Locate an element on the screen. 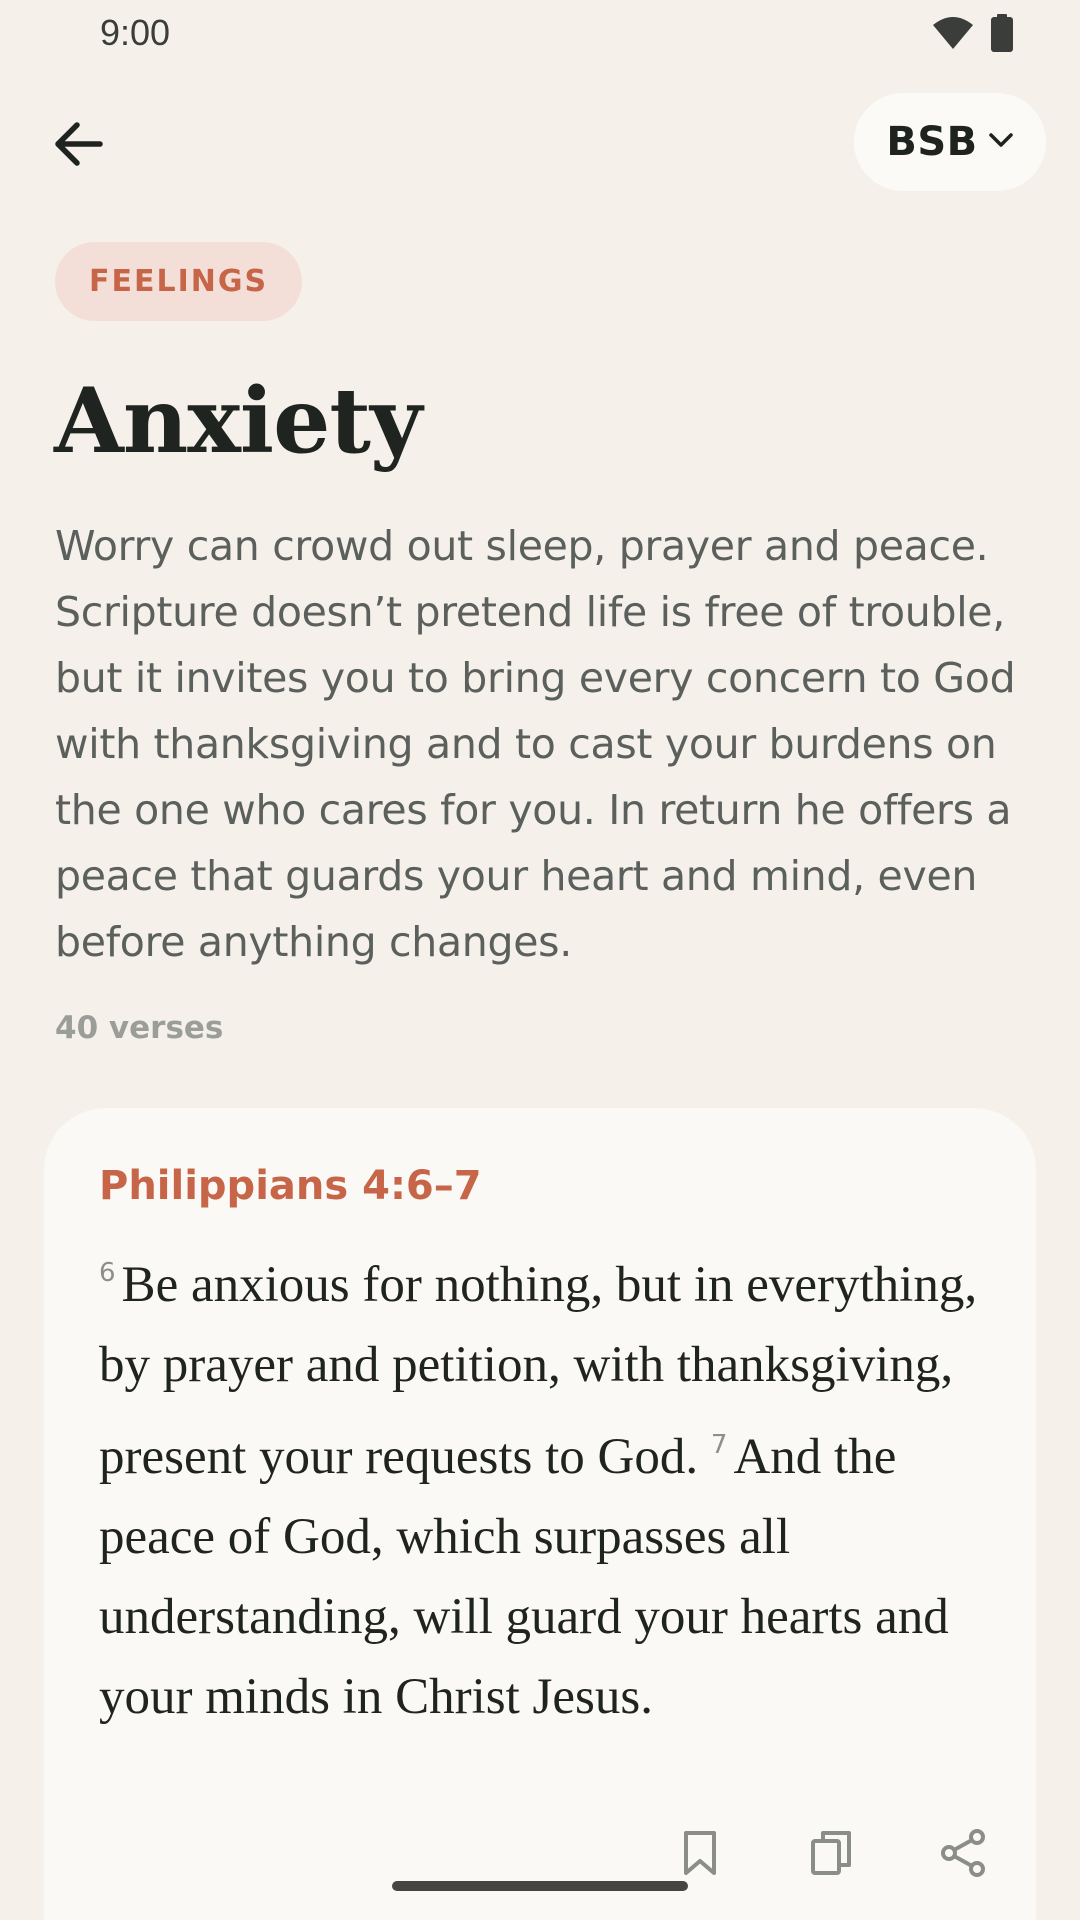 Image resolution: width=1080 pixels, height=1920 pixels. bookmark-button is located at coordinates (700, 1855).